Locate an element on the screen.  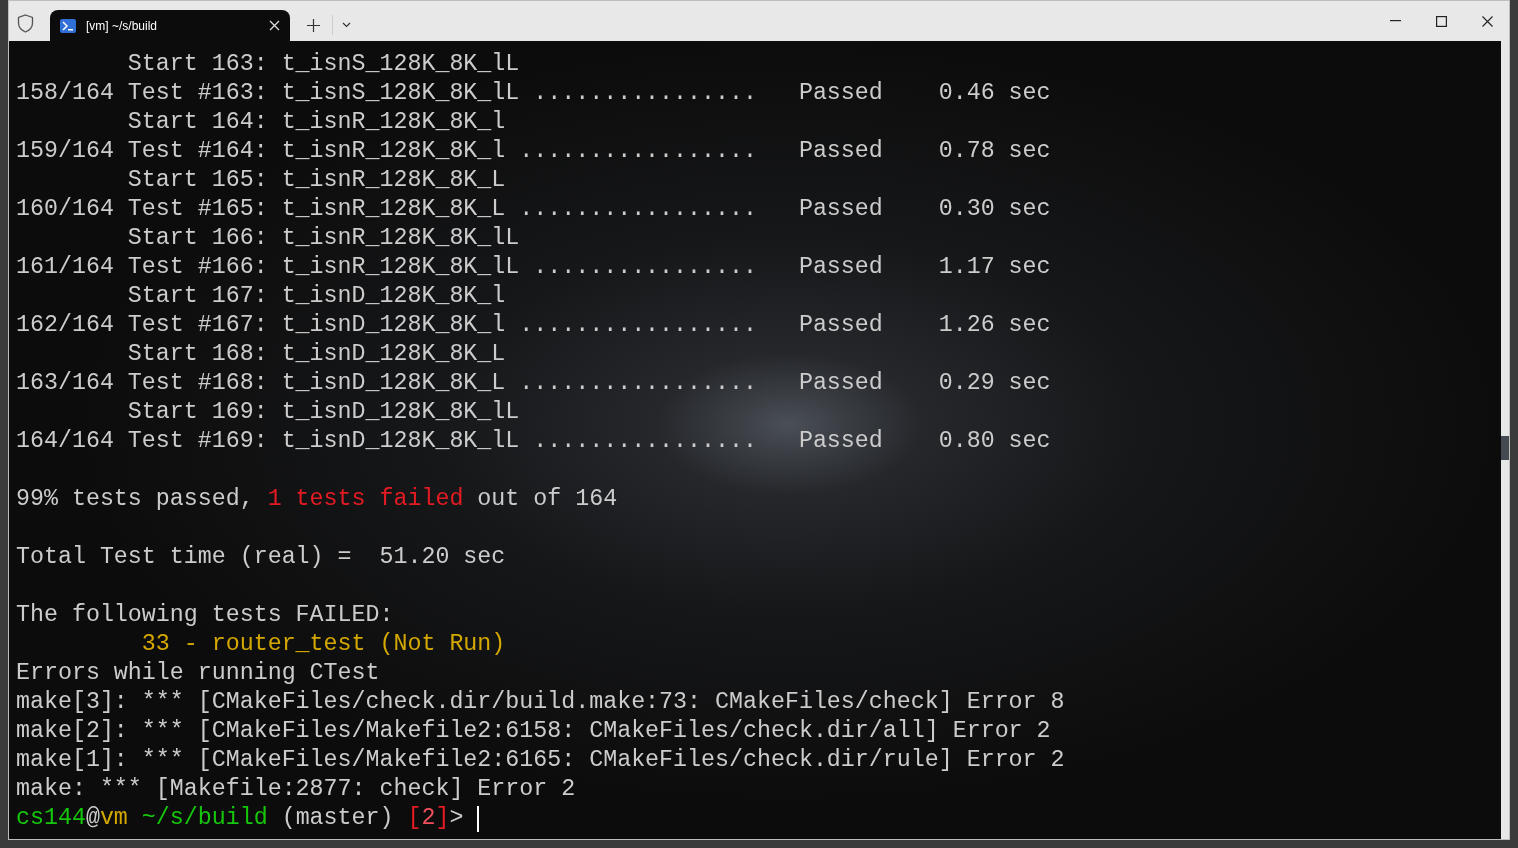
close-tab-icon is located at coordinates (274, 25).